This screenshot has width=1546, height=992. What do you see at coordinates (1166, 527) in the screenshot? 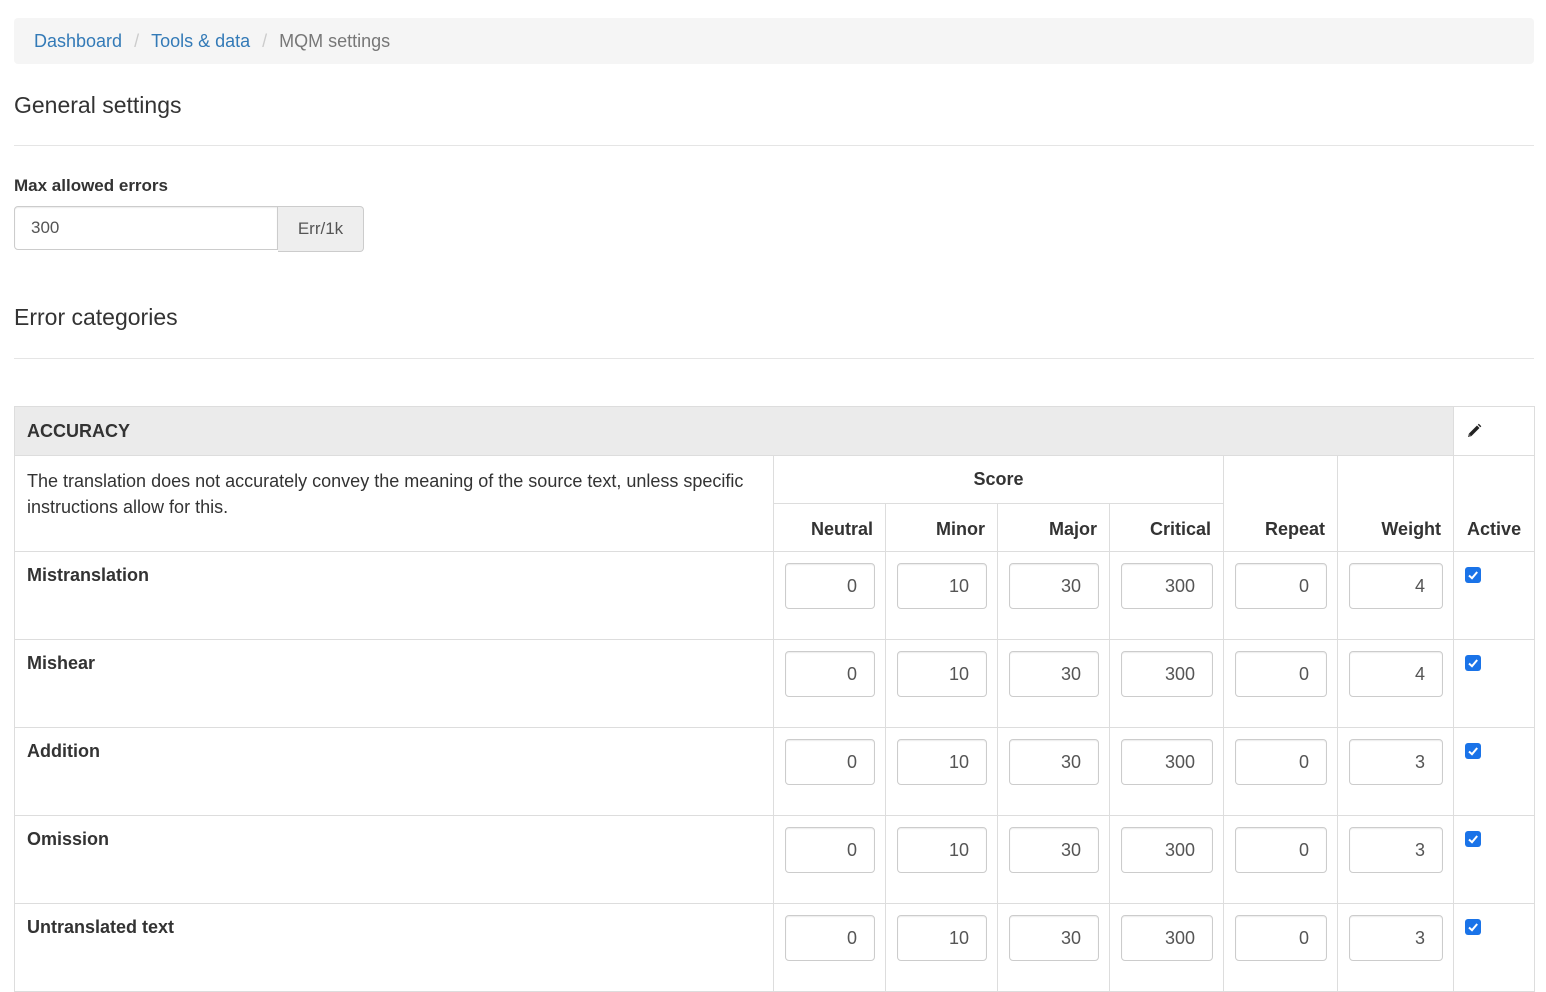
I see `critical-header: Critical` at bounding box center [1166, 527].